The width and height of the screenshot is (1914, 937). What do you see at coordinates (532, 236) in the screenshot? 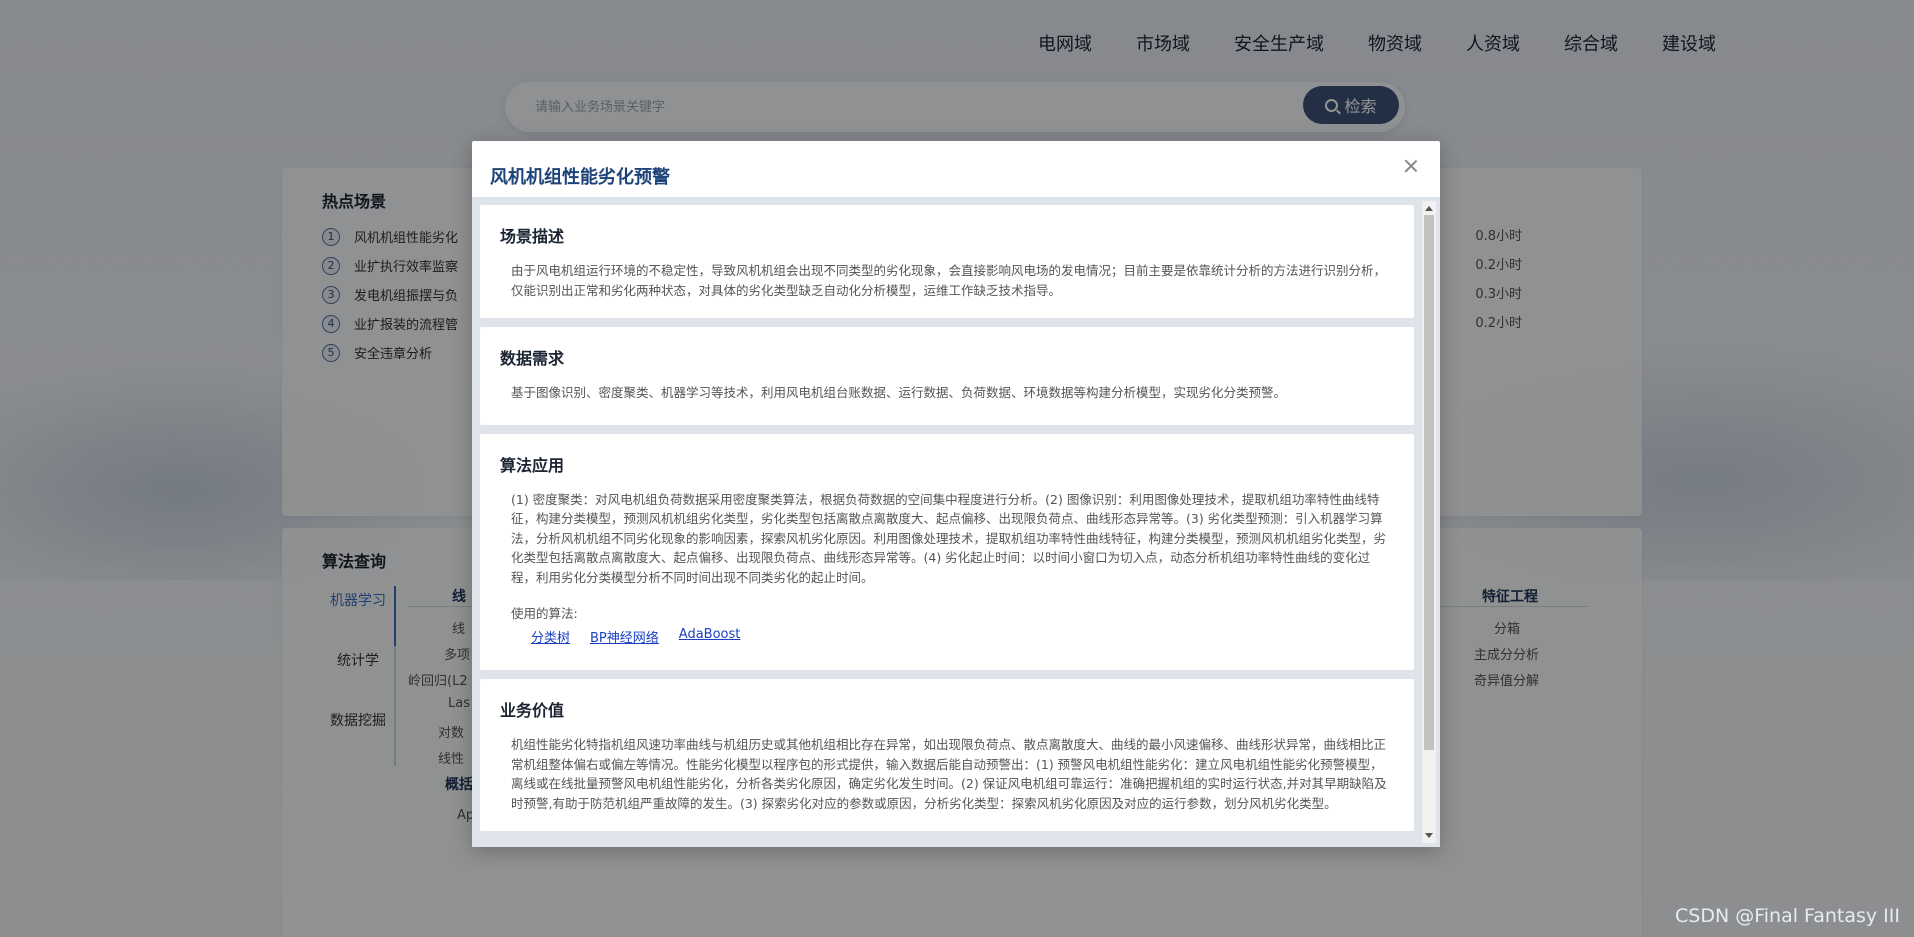
I see `section-title: 场景描述` at bounding box center [532, 236].